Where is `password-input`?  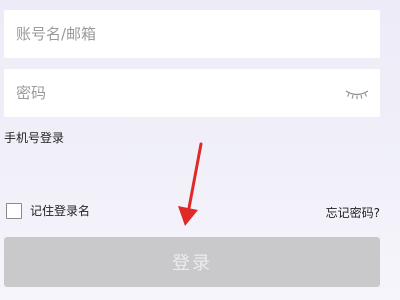
password-input is located at coordinates (154, 93).